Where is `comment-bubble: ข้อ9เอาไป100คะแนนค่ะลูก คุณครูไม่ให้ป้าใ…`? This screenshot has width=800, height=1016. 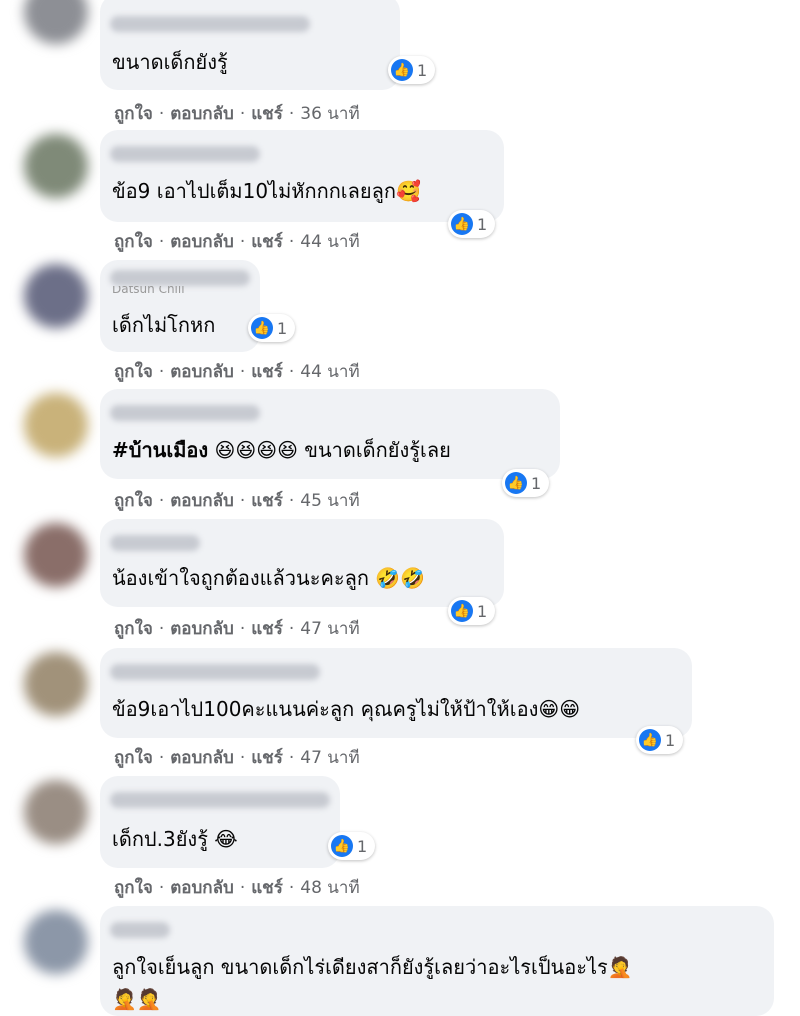
comment-bubble: ข้อ9เอาไป100คะแนนค่ะลูก คุณครูไม่ให้ป้าใ… is located at coordinates (396, 693).